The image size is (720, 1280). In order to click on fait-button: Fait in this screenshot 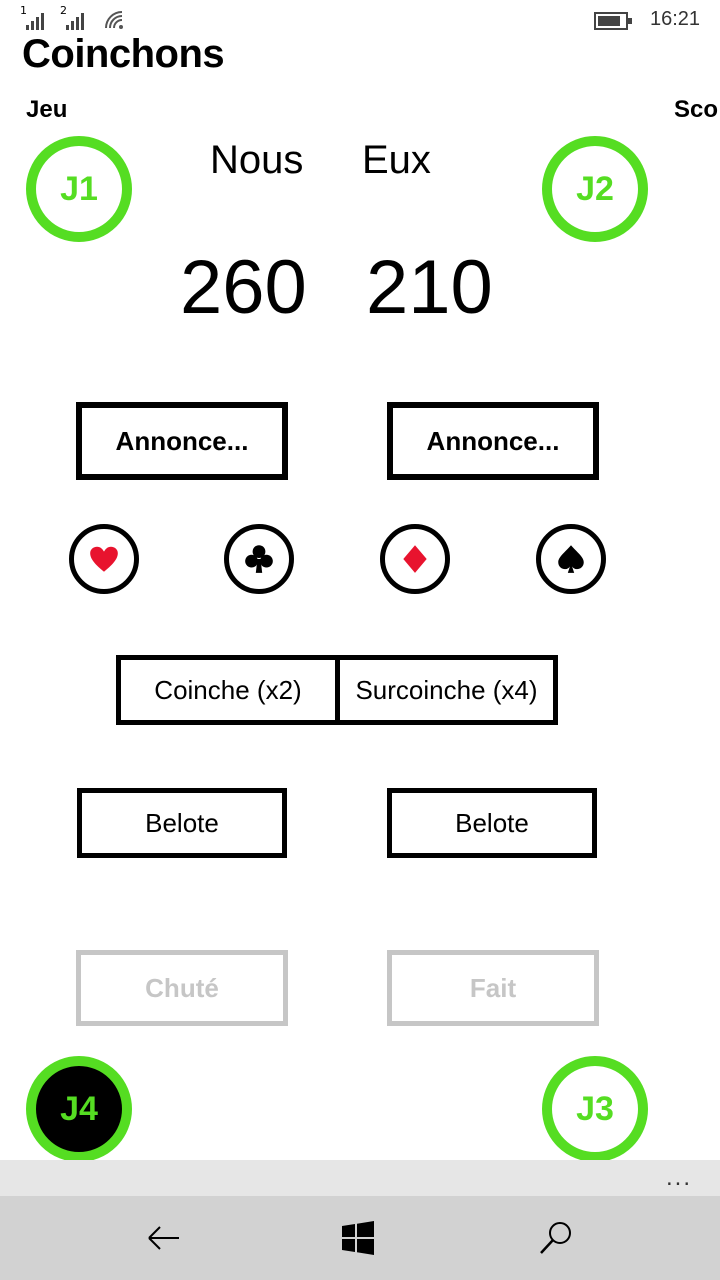, I will do `click(493, 988)`.